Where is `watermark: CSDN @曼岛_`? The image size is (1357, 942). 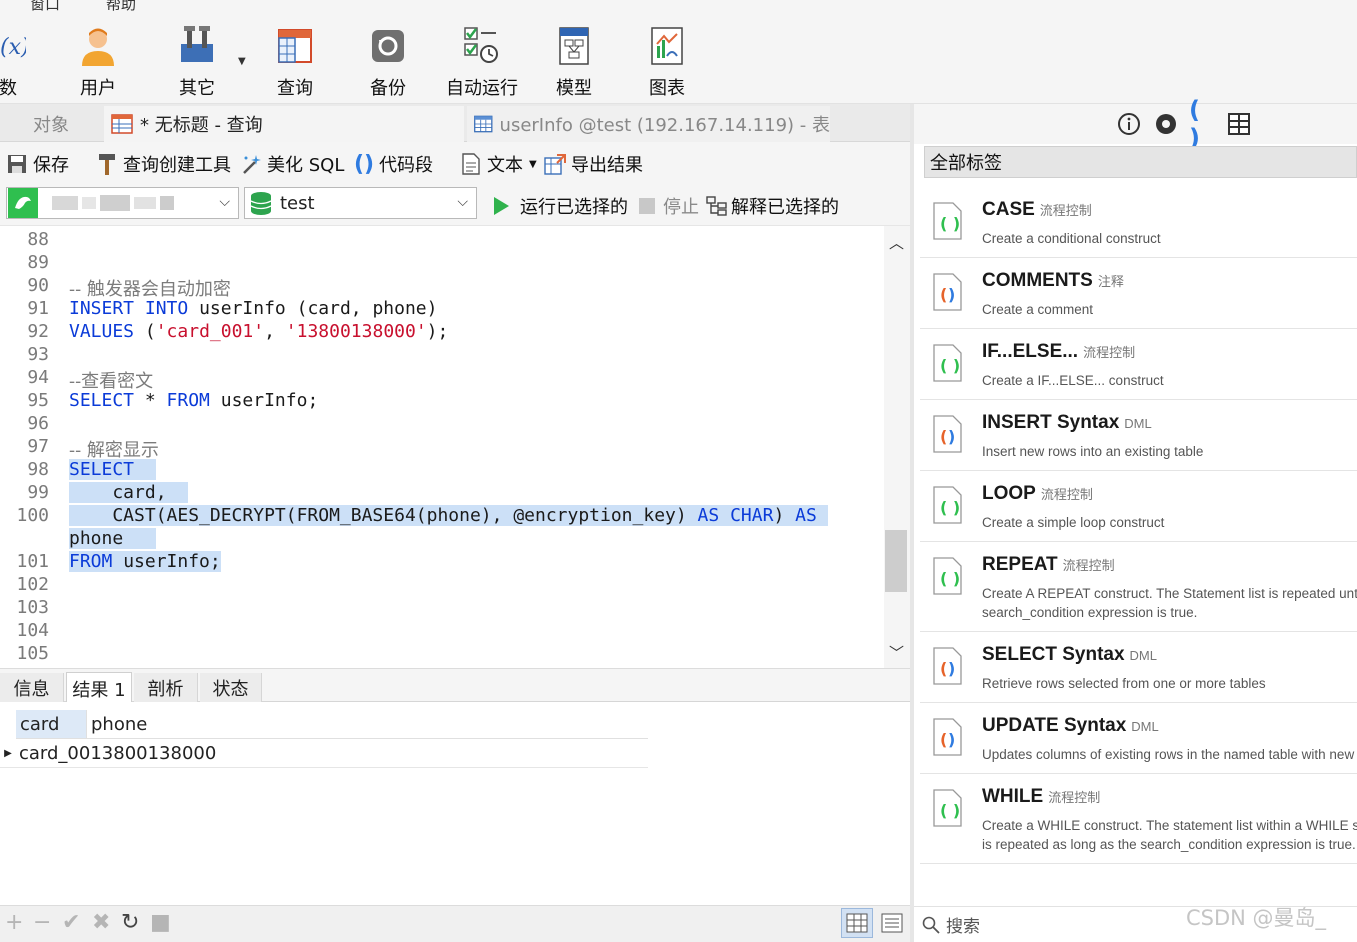 watermark: CSDN @曼岛_ is located at coordinates (1256, 918).